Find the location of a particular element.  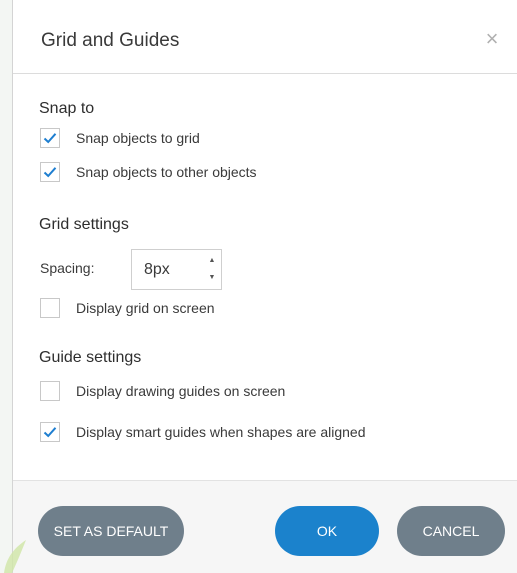

drawing-guides-checkbox is located at coordinates (50, 391).